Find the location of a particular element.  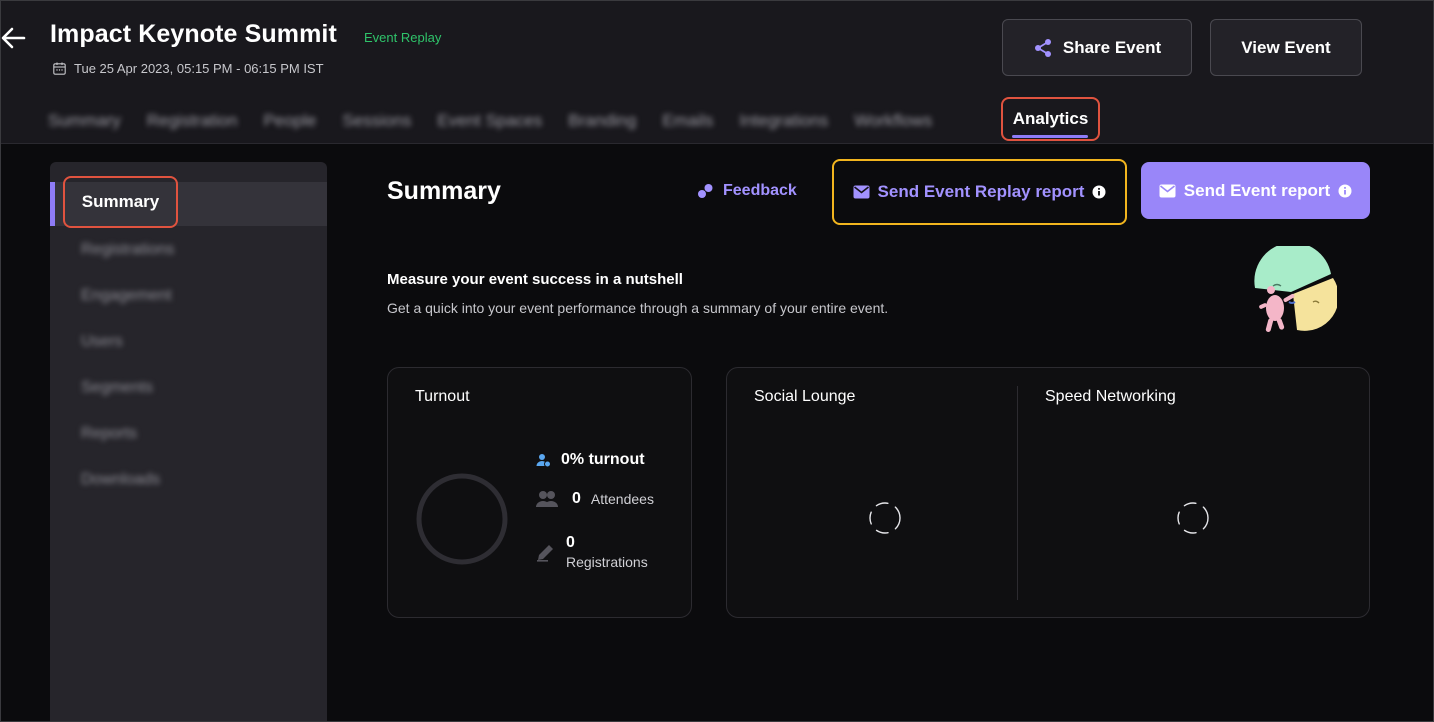

registrations-text: 0 Registrations is located at coordinates (607, 552).